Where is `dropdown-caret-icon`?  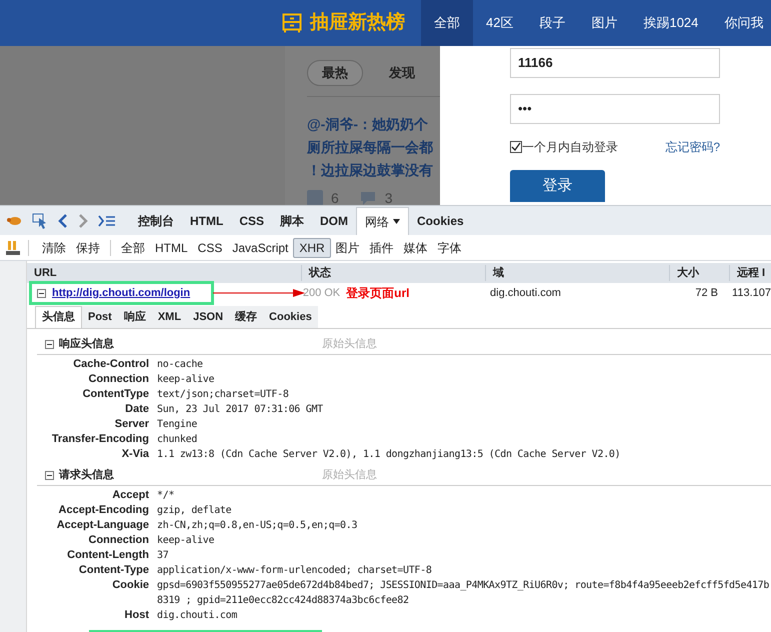
dropdown-caret-icon is located at coordinates (396, 221).